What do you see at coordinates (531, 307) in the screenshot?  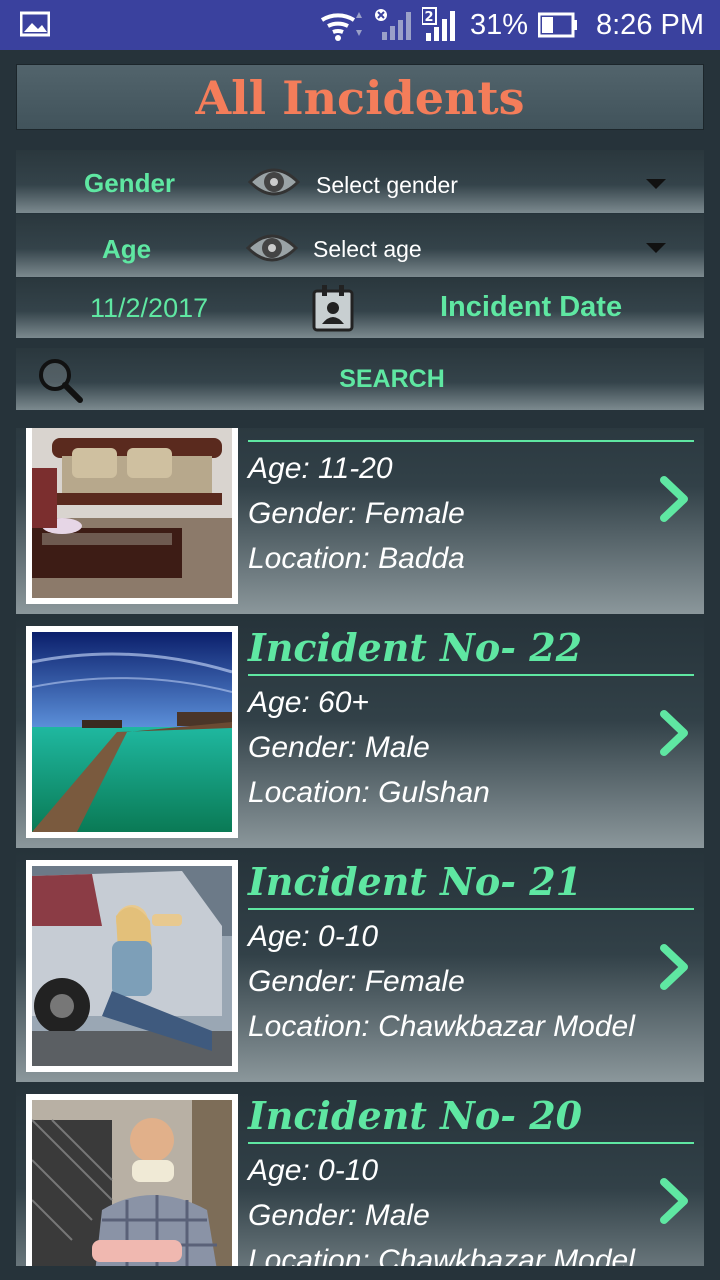 I see `incident-date-label: Incident Date` at bounding box center [531, 307].